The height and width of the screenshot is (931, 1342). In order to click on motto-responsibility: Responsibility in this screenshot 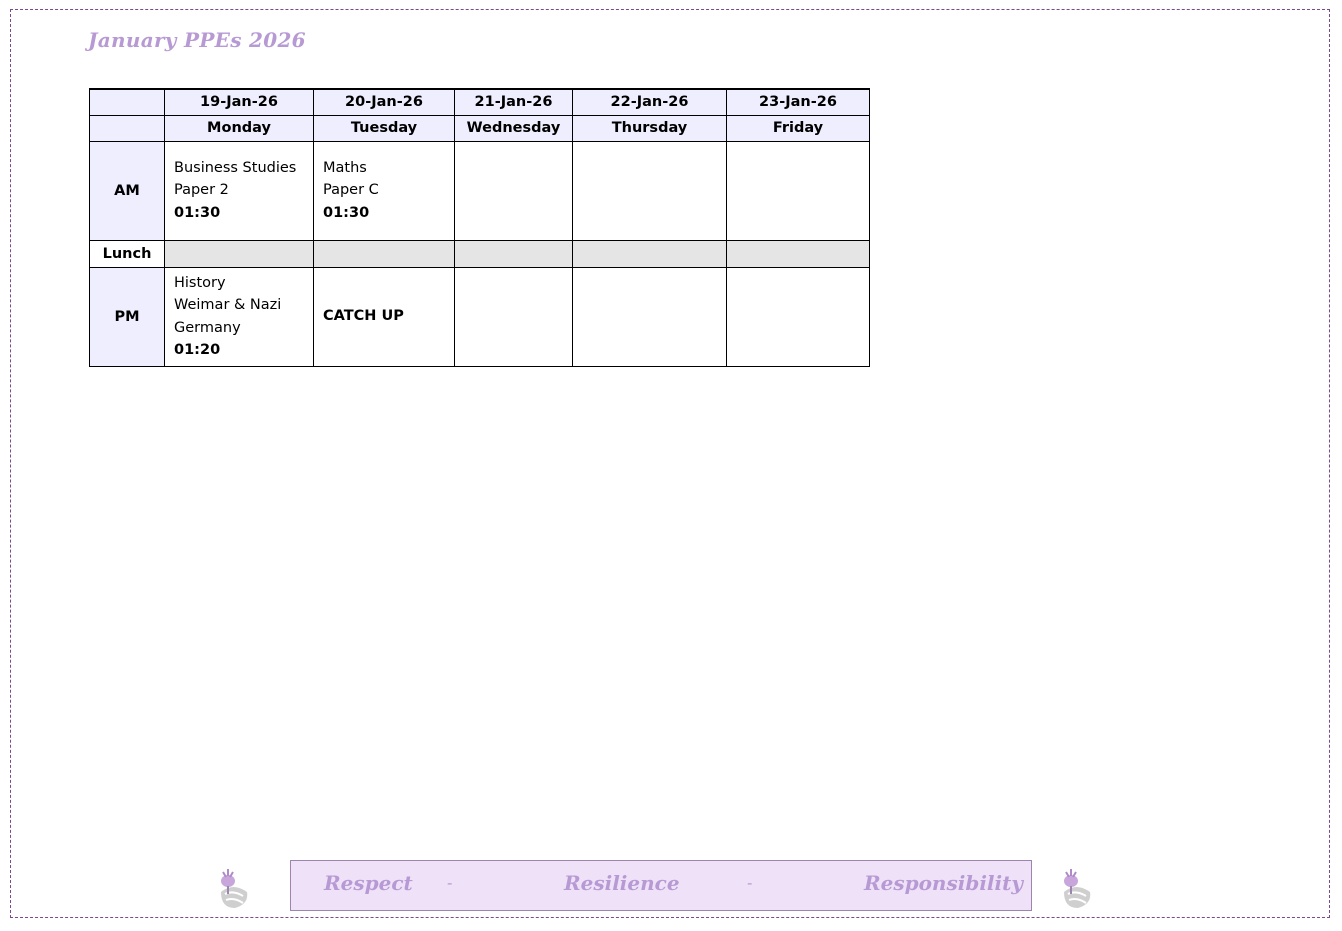, I will do `click(943, 883)`.